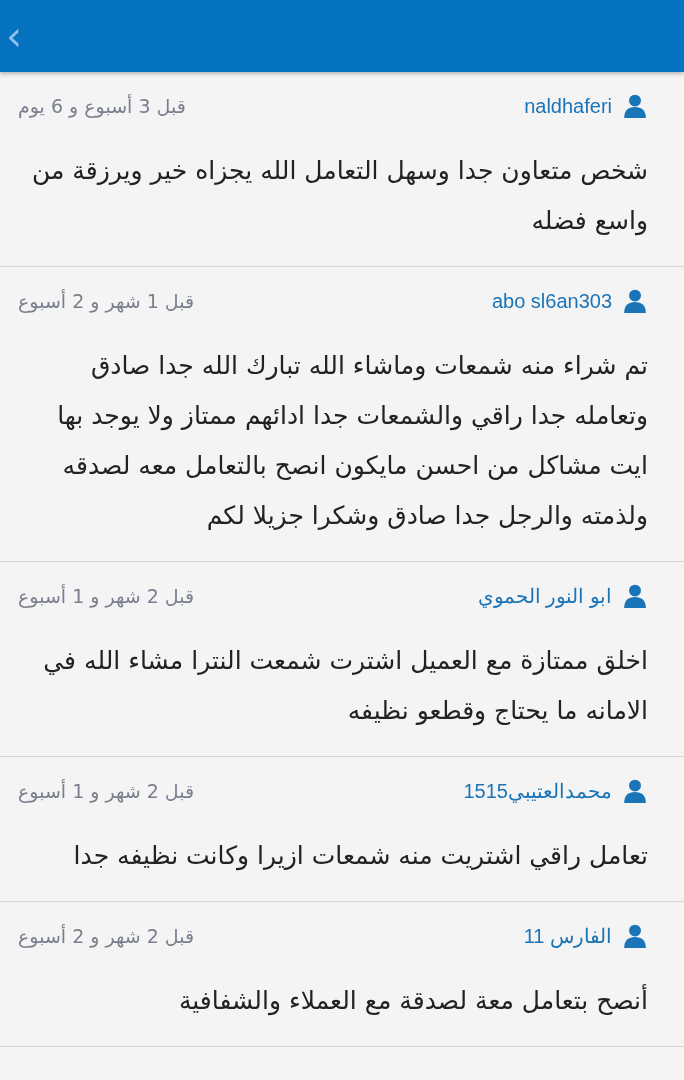  I want to click on review-text: شخص متعاون جدا وسهل التعامل الله يجزاه خير ويرزقة من واسع فضله, so click(339, 196).